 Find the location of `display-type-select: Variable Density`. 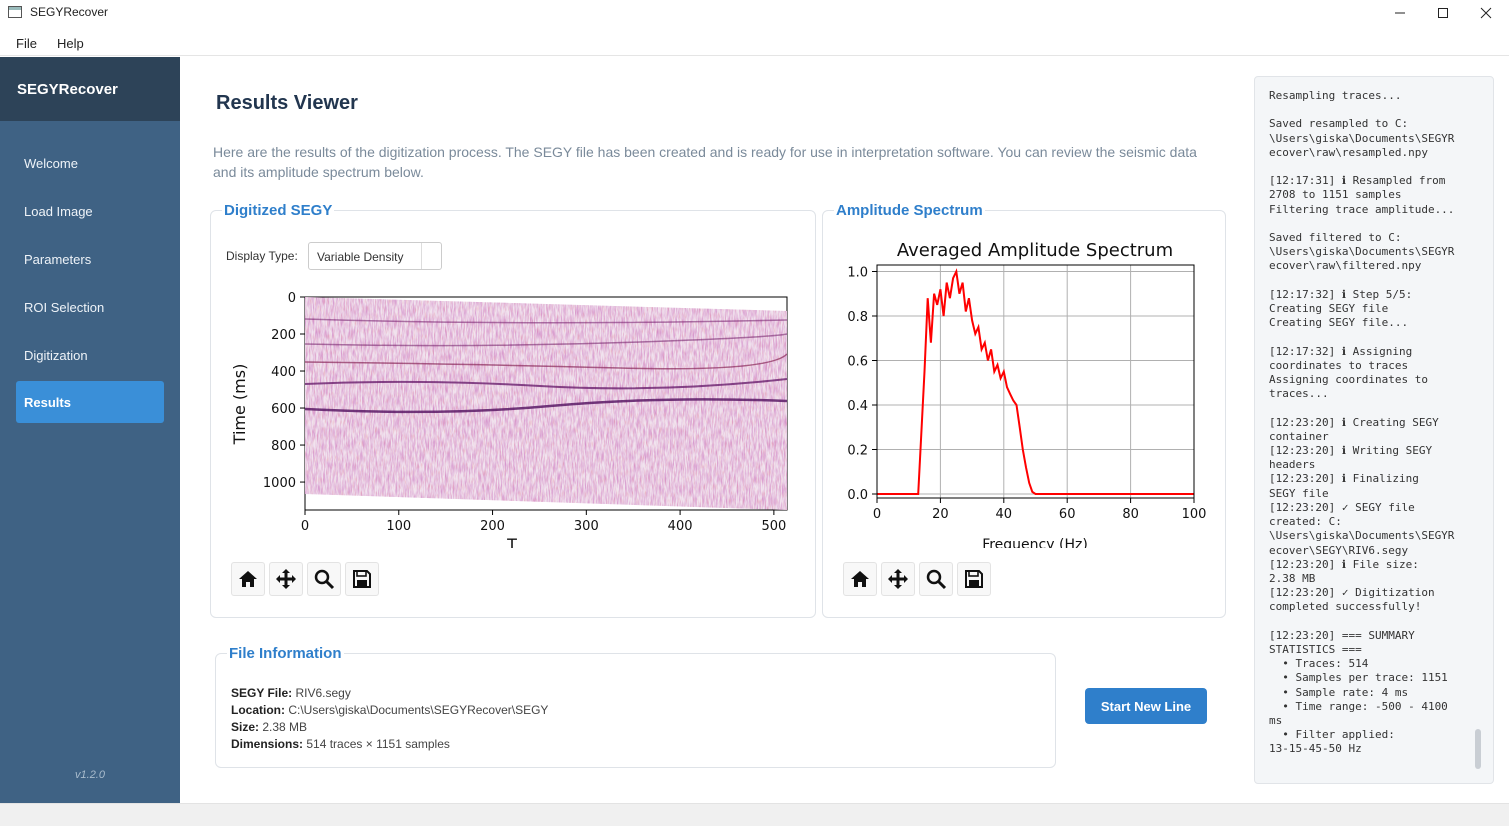

display-type-select: Variable Density is located at coordinates (375, 256).